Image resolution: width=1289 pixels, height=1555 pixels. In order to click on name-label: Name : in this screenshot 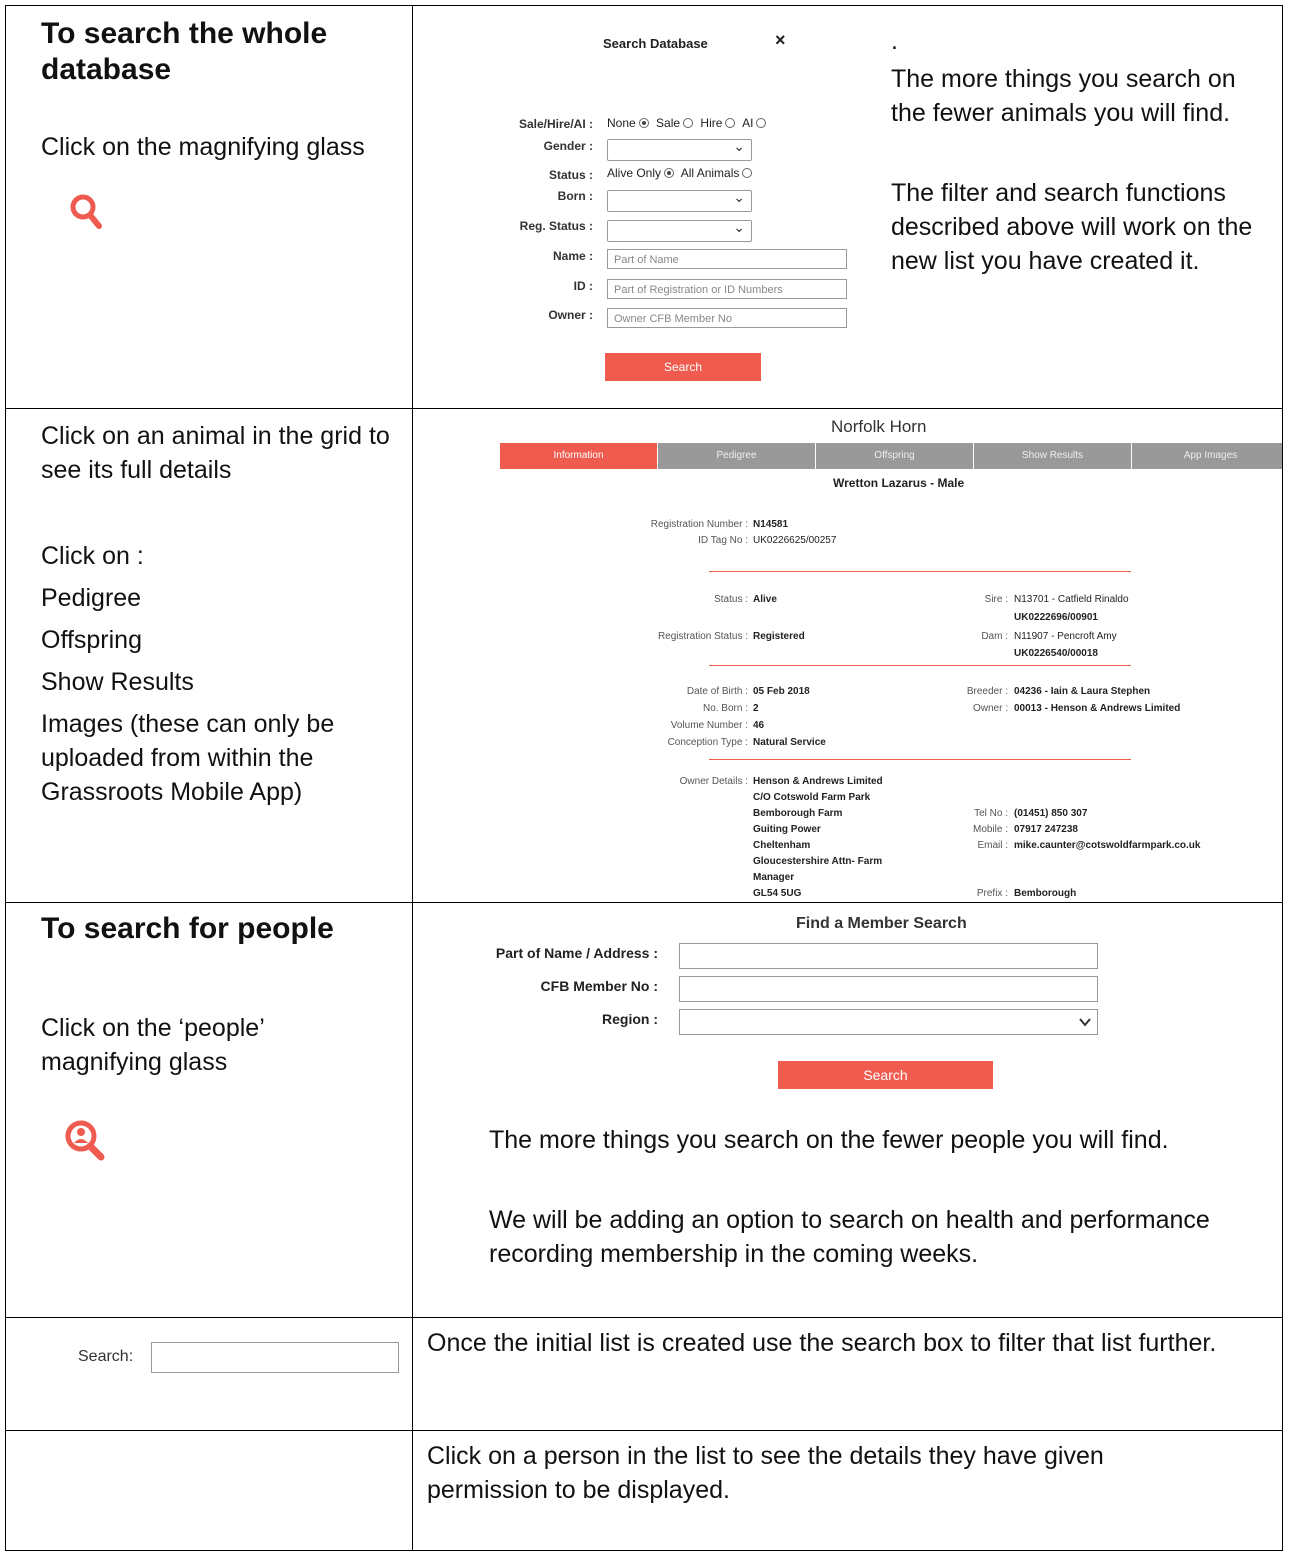, I will do `click(572, 256)`.